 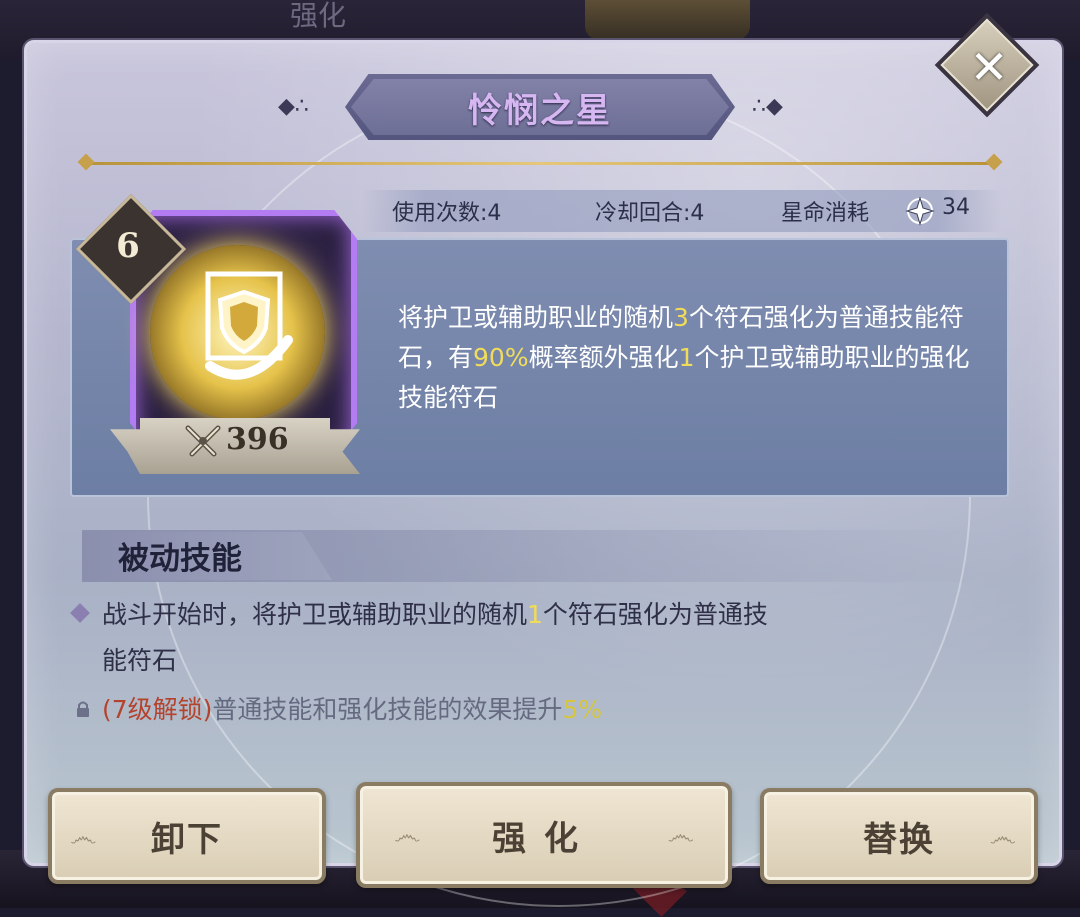 What do you see at coordinates (180, 559) in the screenshot?
I see `passive-title: 被动技能` at bounding box center [180, 559].